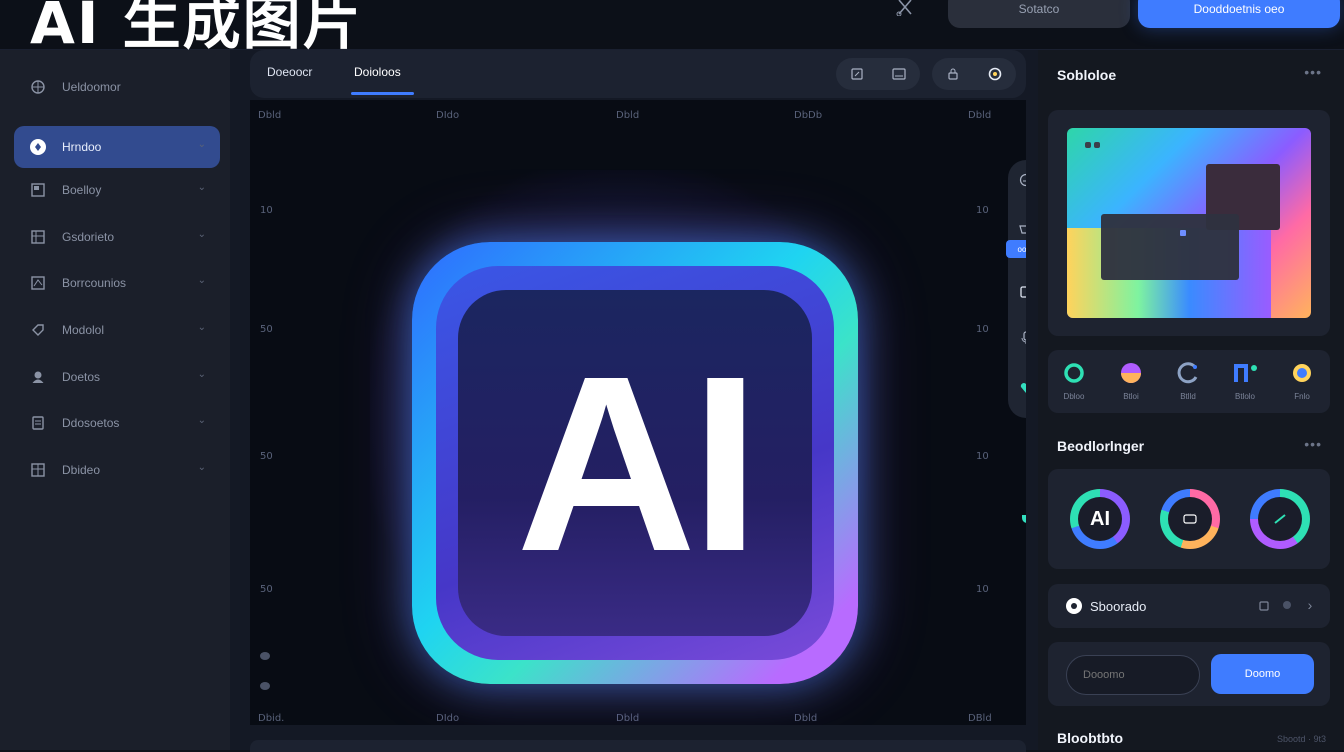 This screenshot has height=752, width=1344. What do you see at coordinates (88, 237) in the screenshot?
I see `sidebar-item-label: Gsdorieto` at bounding box center [88, 237].